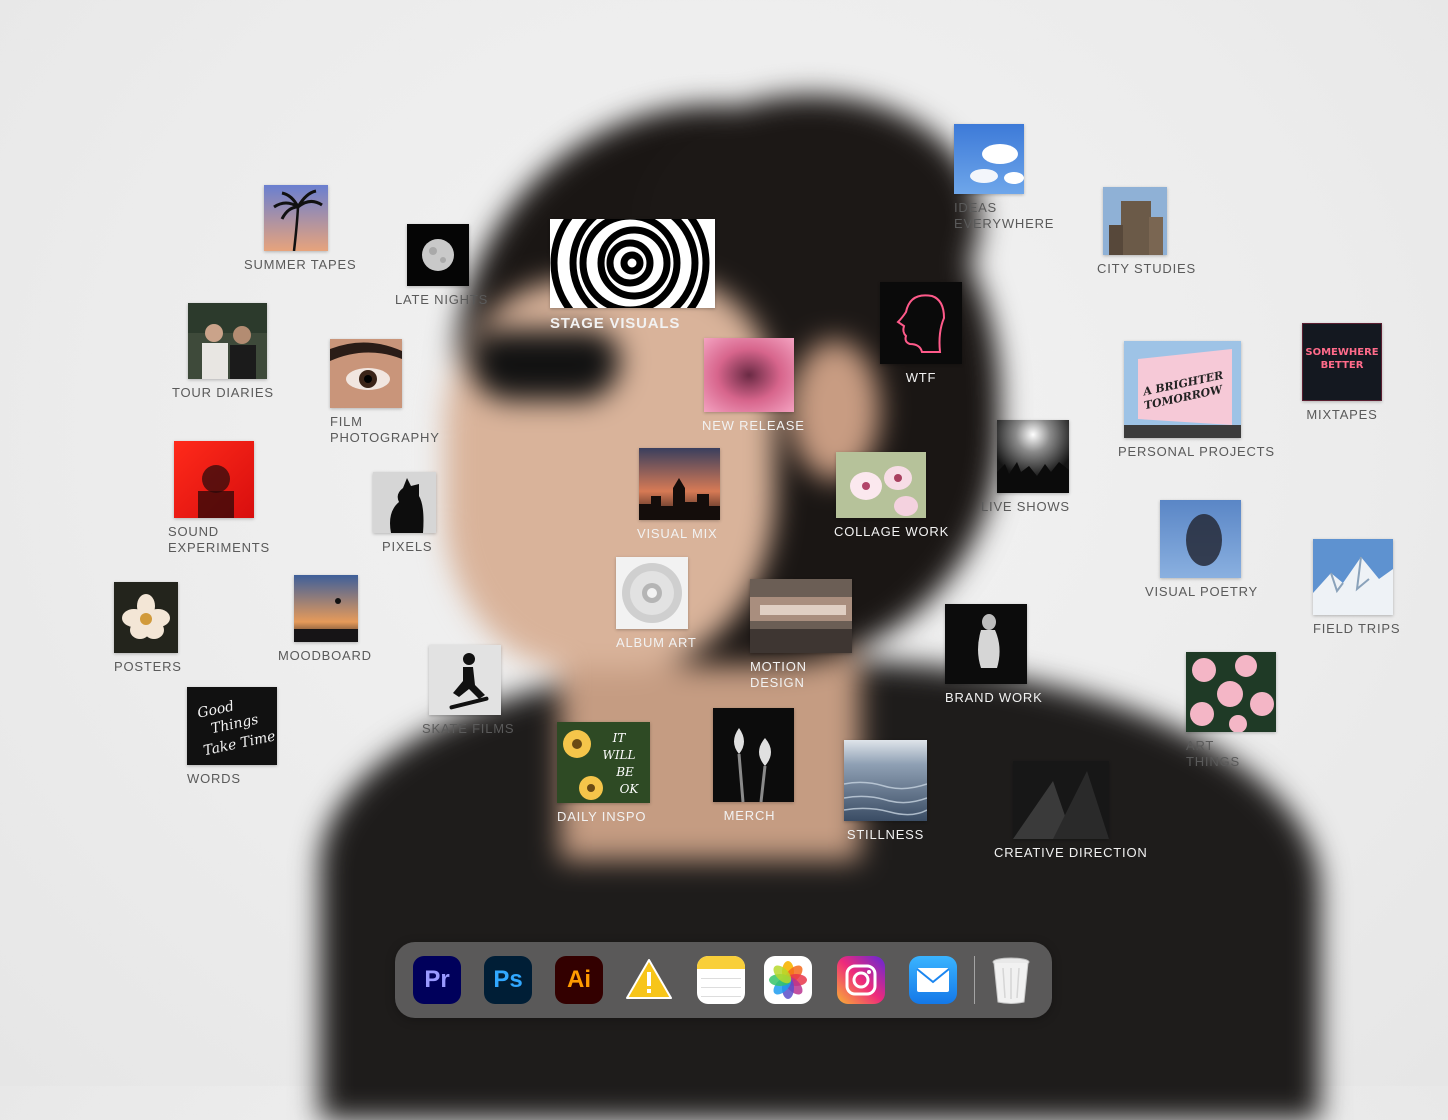 This screenshot has height=1120, width=1448. I want to click on folder-label: VISUAL POETRY, so click(1201, 591).